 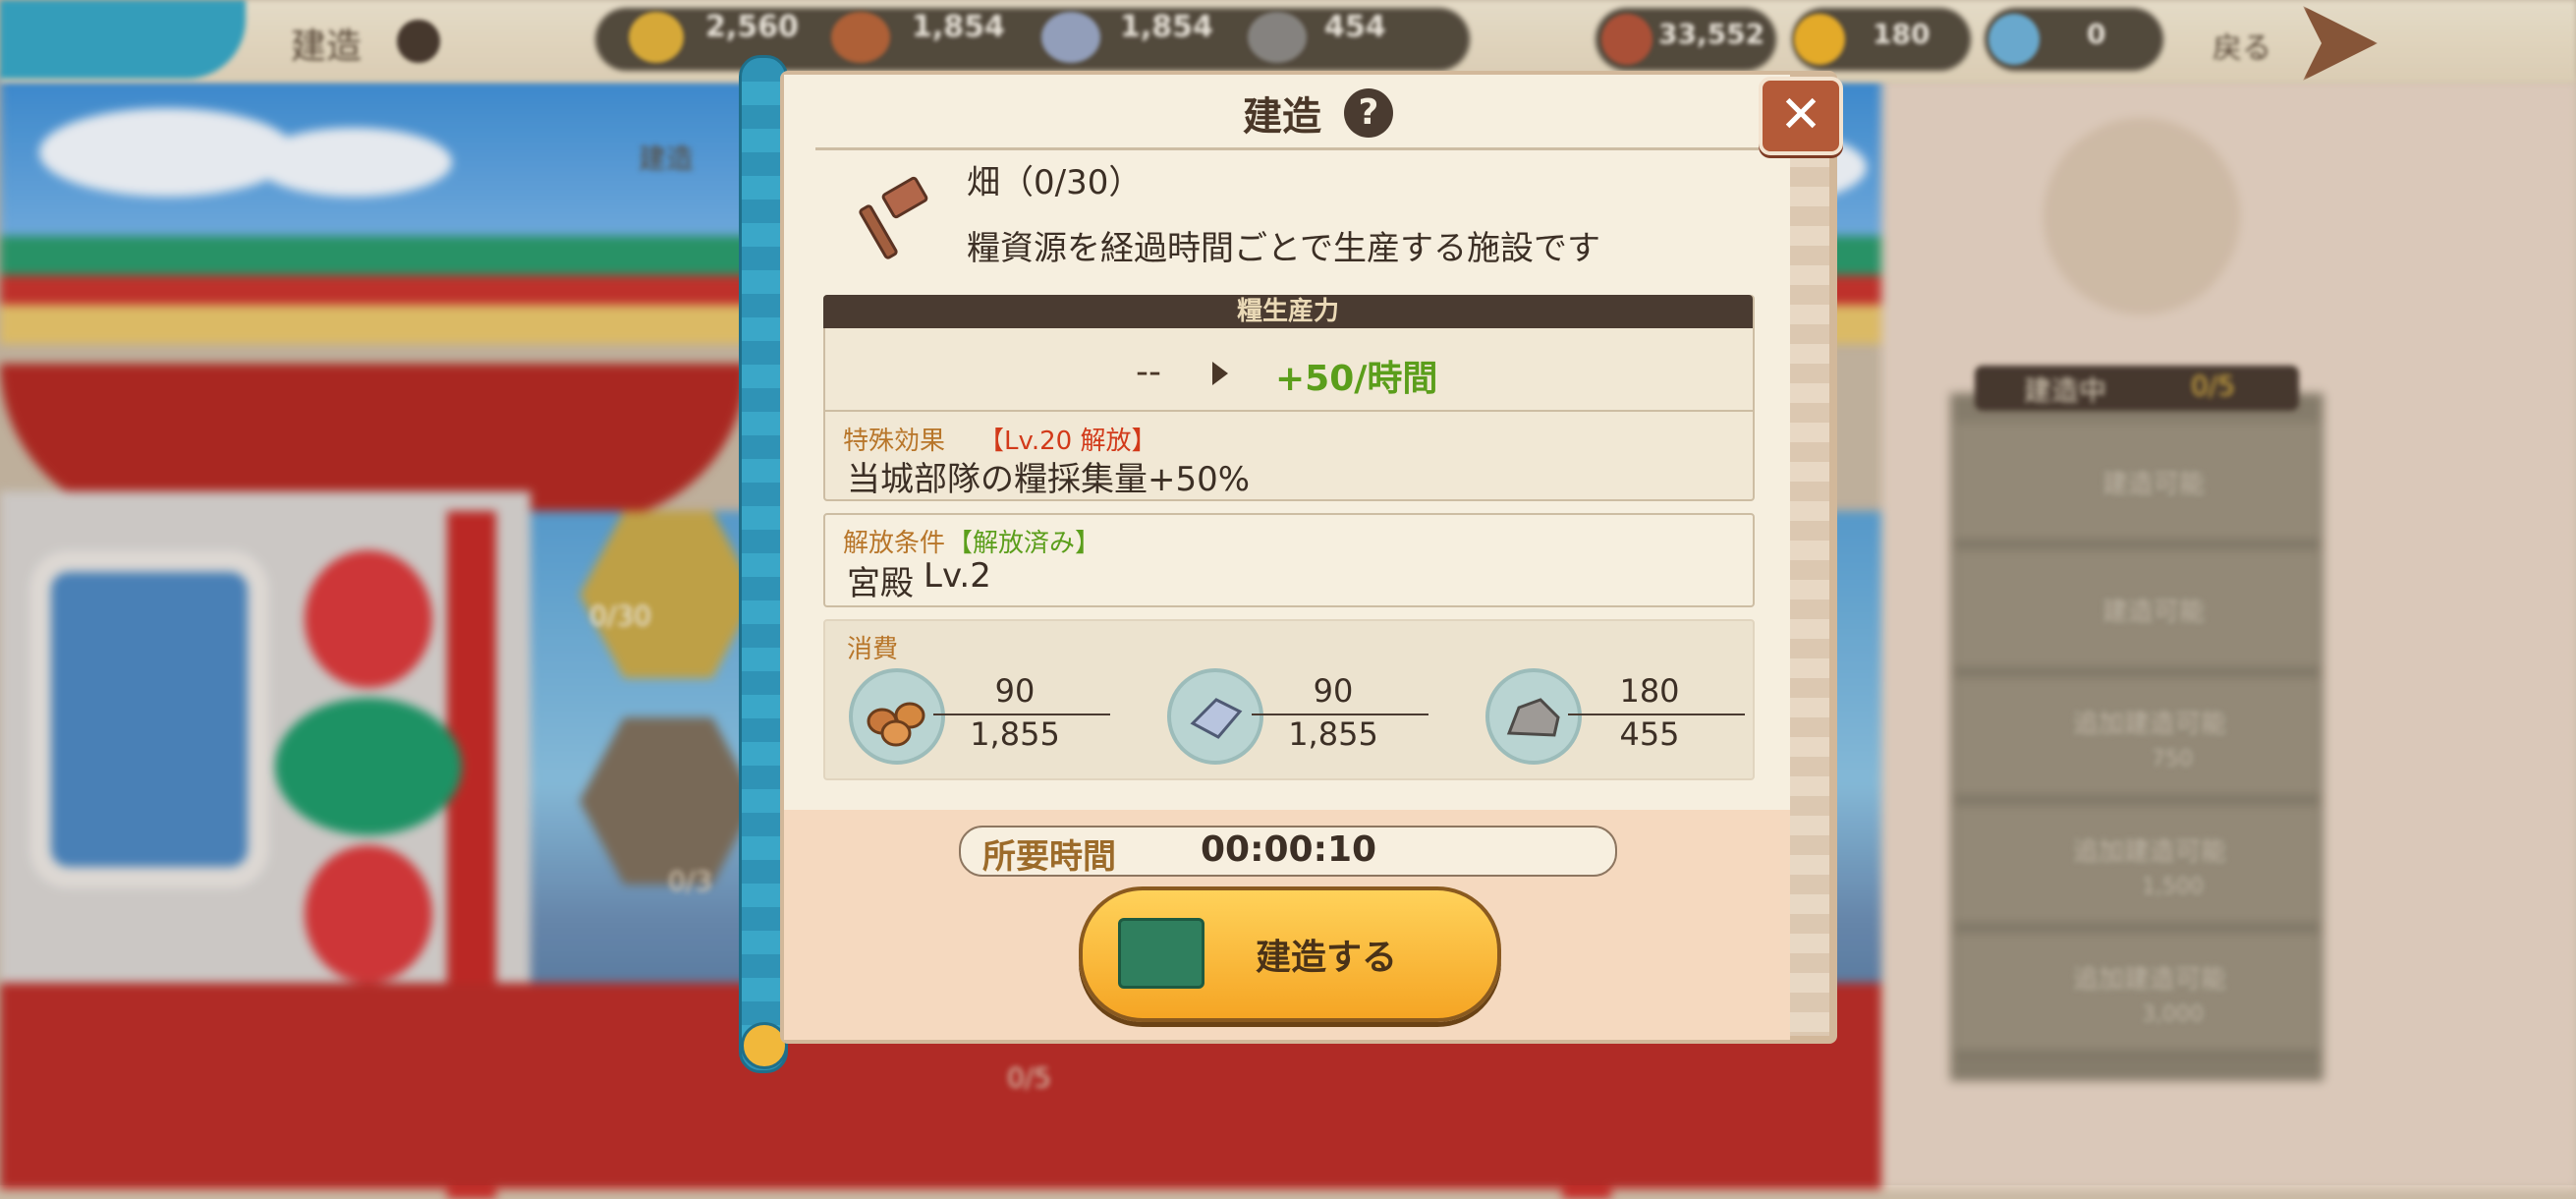 What do you see at coordinates (1049, 479) in the screenshot?
I see `special-text: 当城部隊の糧採集量+50%` at bounding box center [1049, 479].